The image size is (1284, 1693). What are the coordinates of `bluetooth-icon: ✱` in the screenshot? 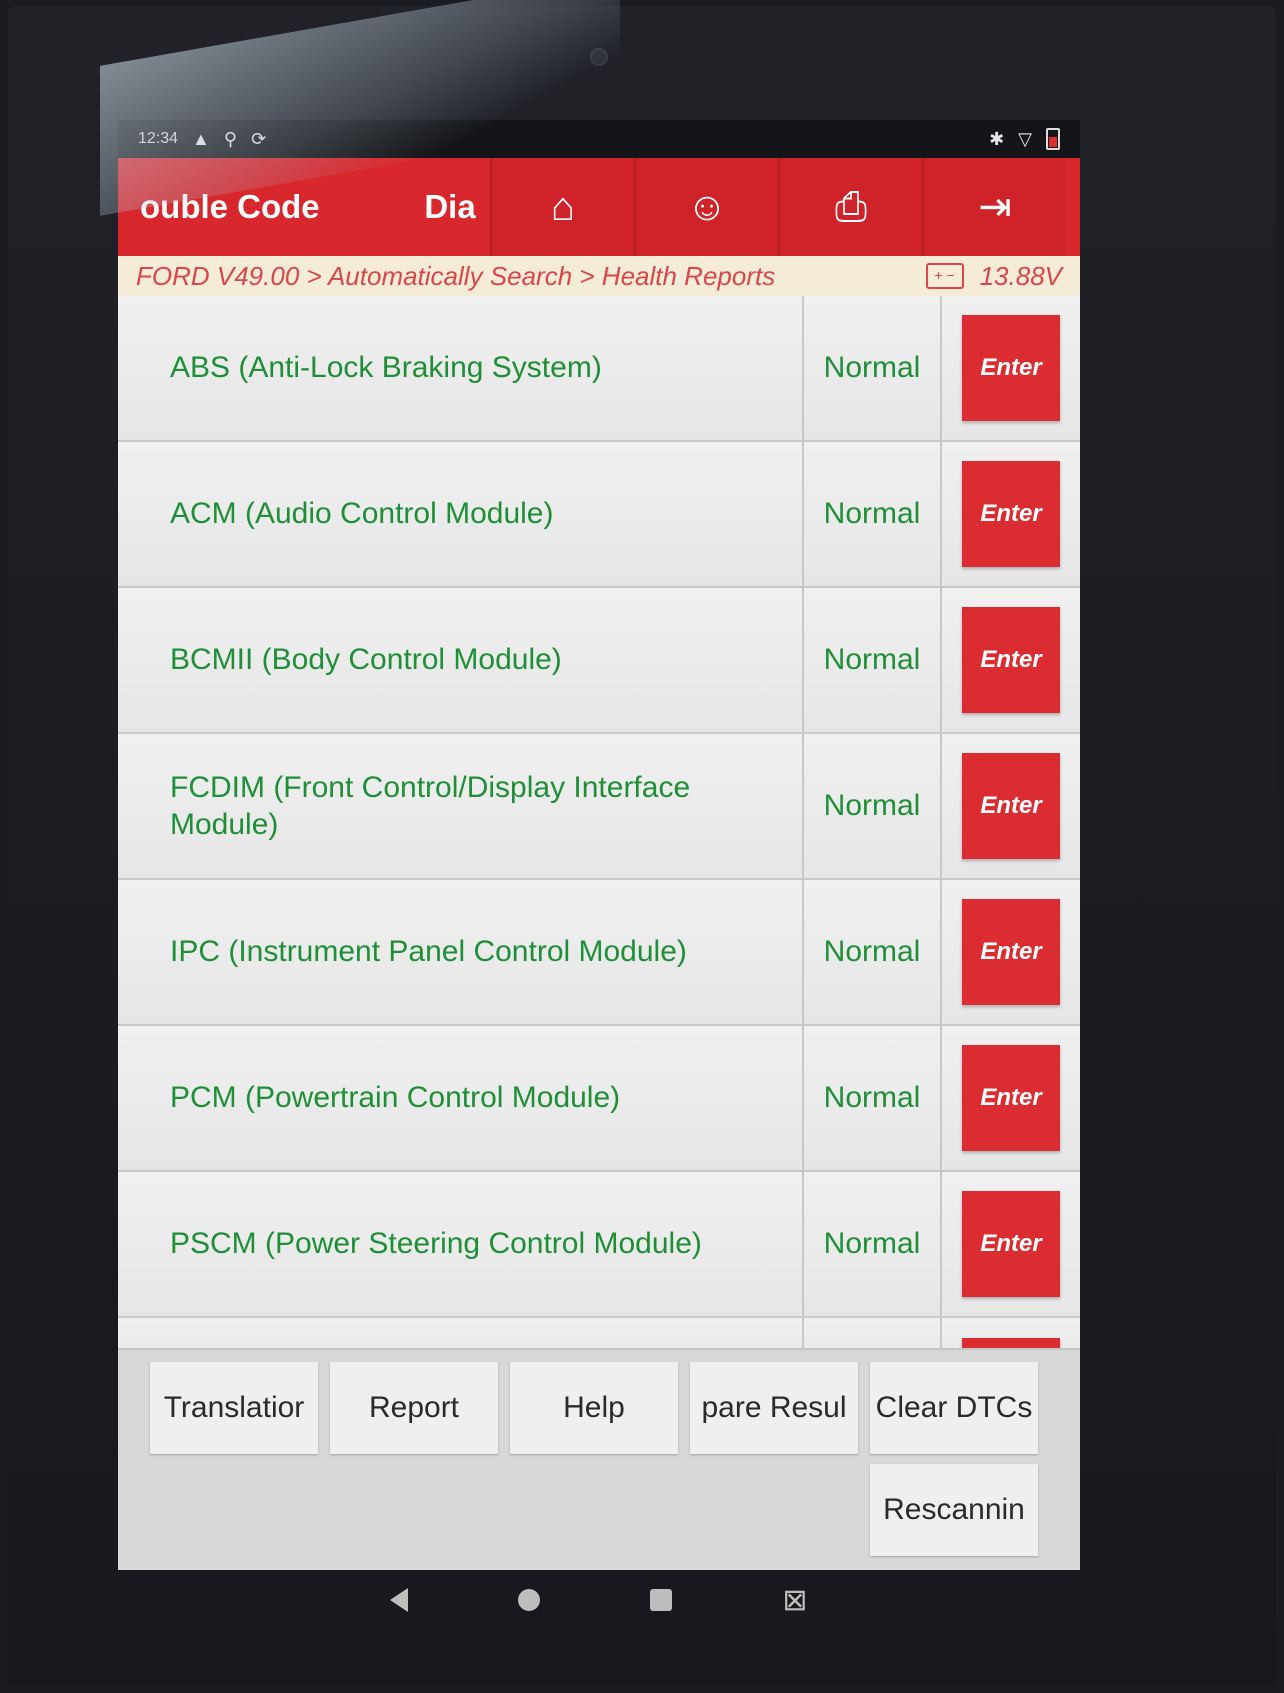 It's located at (997, 138).